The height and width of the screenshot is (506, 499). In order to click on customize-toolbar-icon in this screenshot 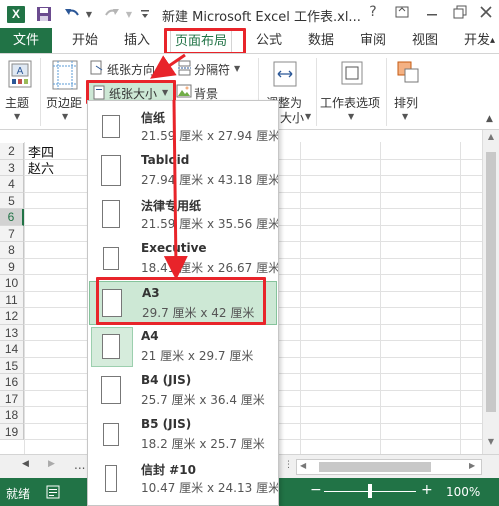, I will do `click(145, 14)`.